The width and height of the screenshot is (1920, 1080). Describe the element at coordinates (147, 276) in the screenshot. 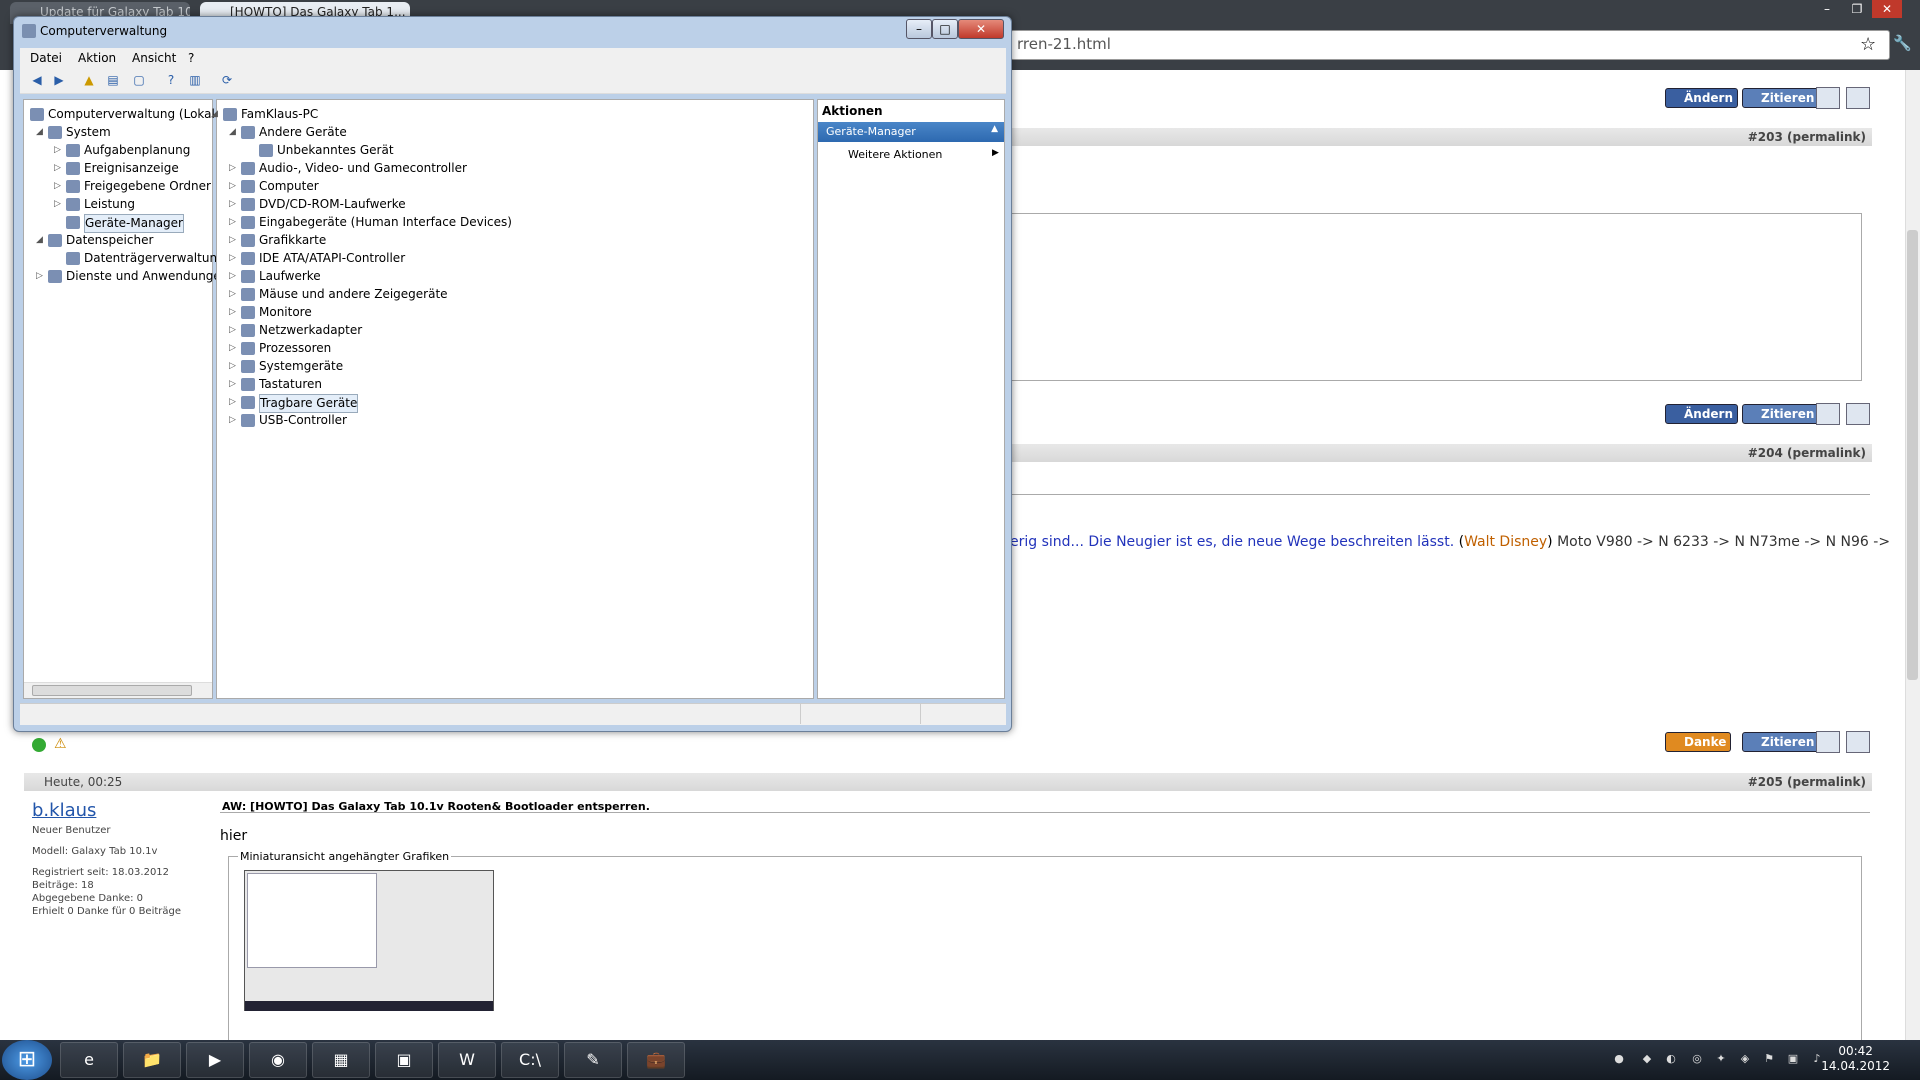

I see `tree-node-label: Dienste und Anwendungen` at that location.